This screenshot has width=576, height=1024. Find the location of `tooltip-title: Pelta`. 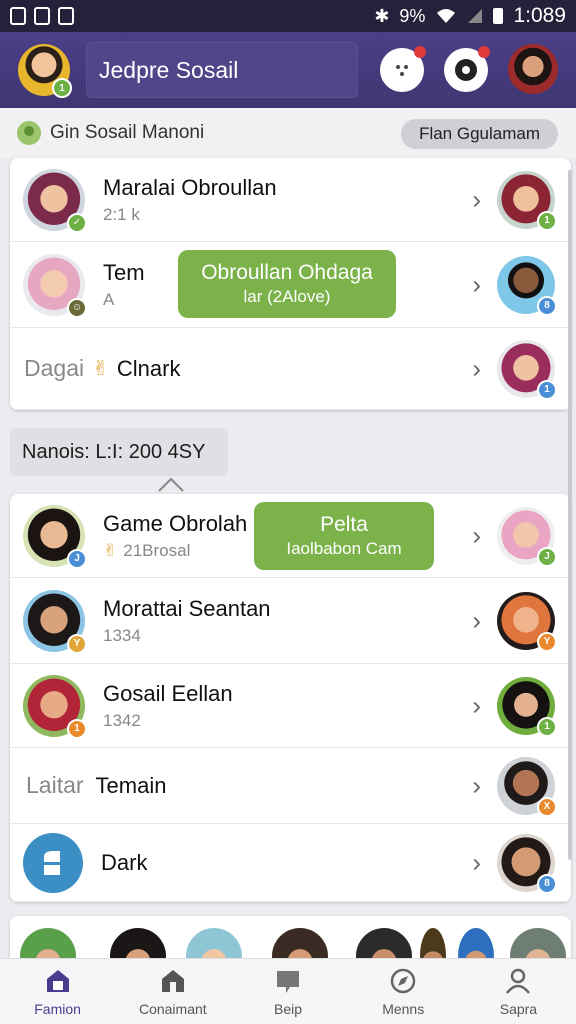

tooltip-title: Pelta is located at coordinates (344, 524).